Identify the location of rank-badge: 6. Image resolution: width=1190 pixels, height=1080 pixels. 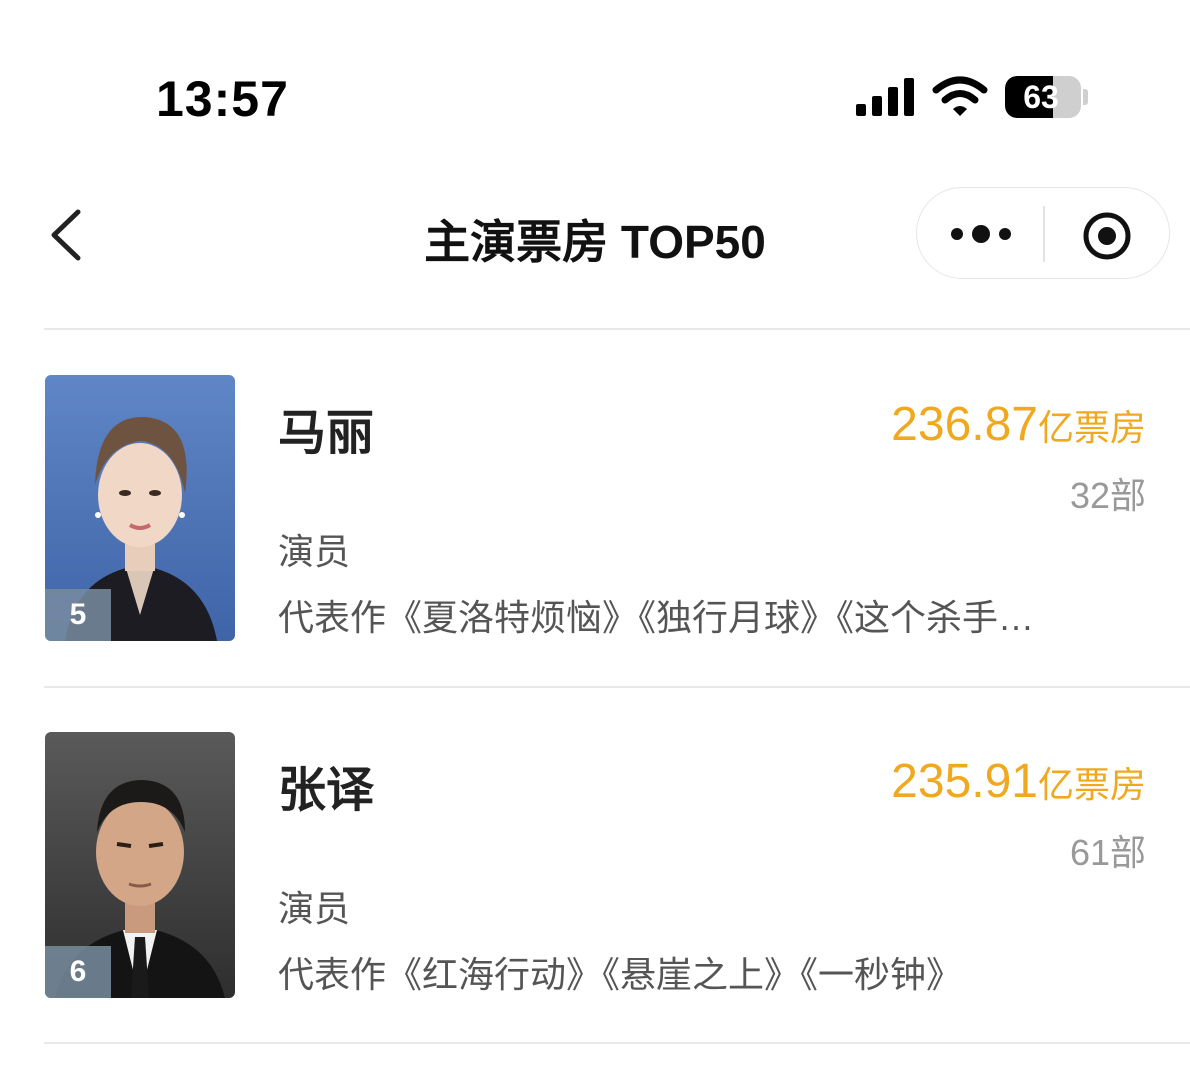
(78, 972).